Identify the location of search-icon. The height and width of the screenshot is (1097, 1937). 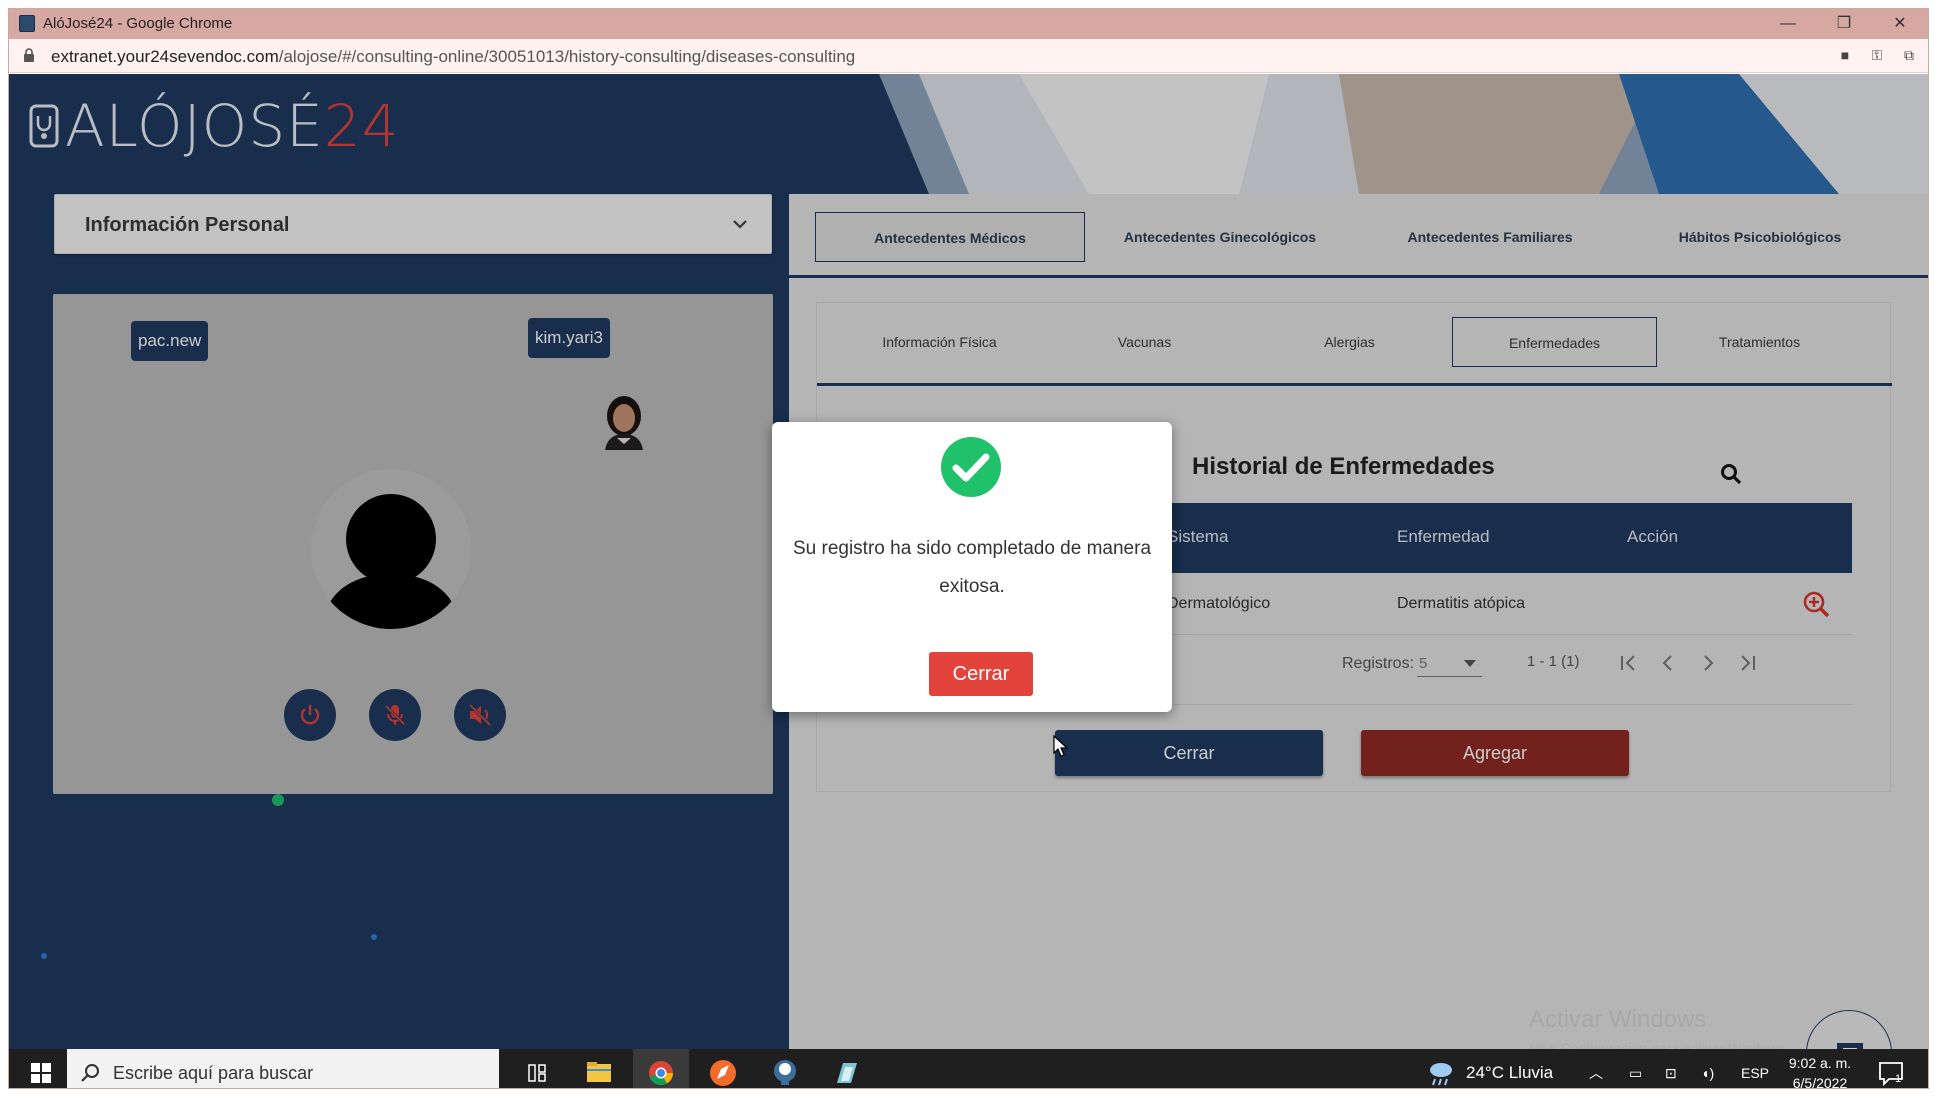
(90, 1073).